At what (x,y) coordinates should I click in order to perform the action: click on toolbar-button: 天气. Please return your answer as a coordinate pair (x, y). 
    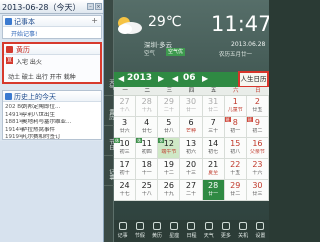
    Looking at the image, I should click on (208, 231).